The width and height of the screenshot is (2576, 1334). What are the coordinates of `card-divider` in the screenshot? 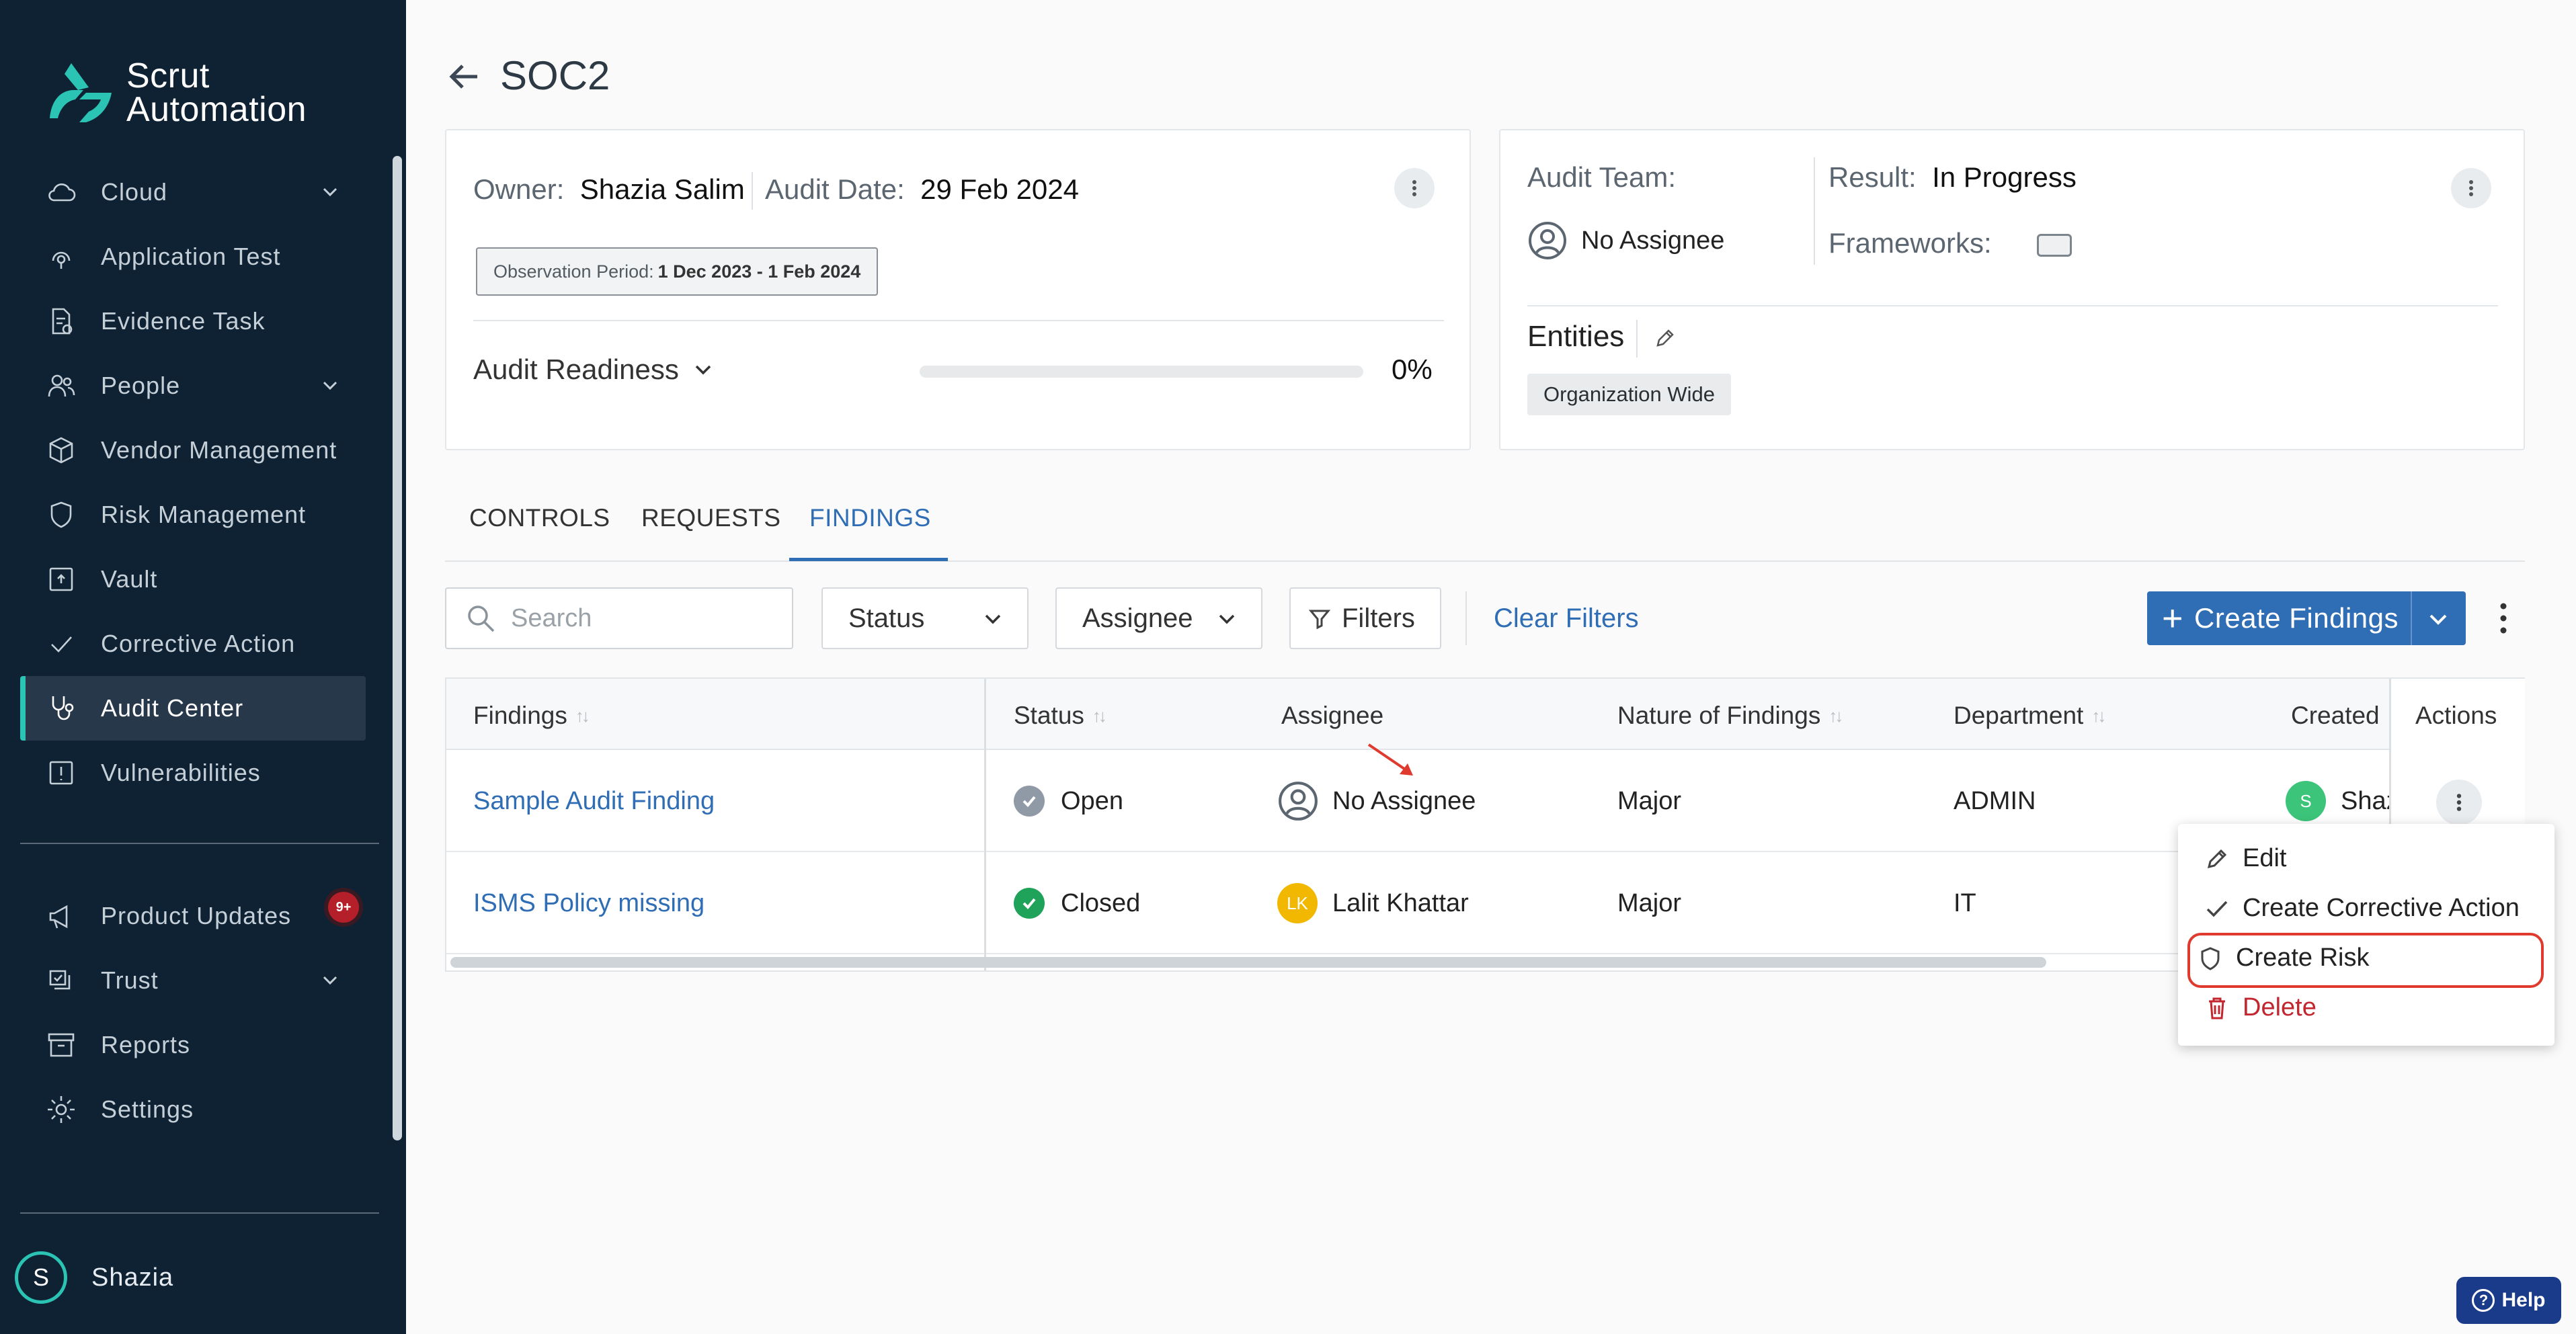 It's located at (2012, 305).